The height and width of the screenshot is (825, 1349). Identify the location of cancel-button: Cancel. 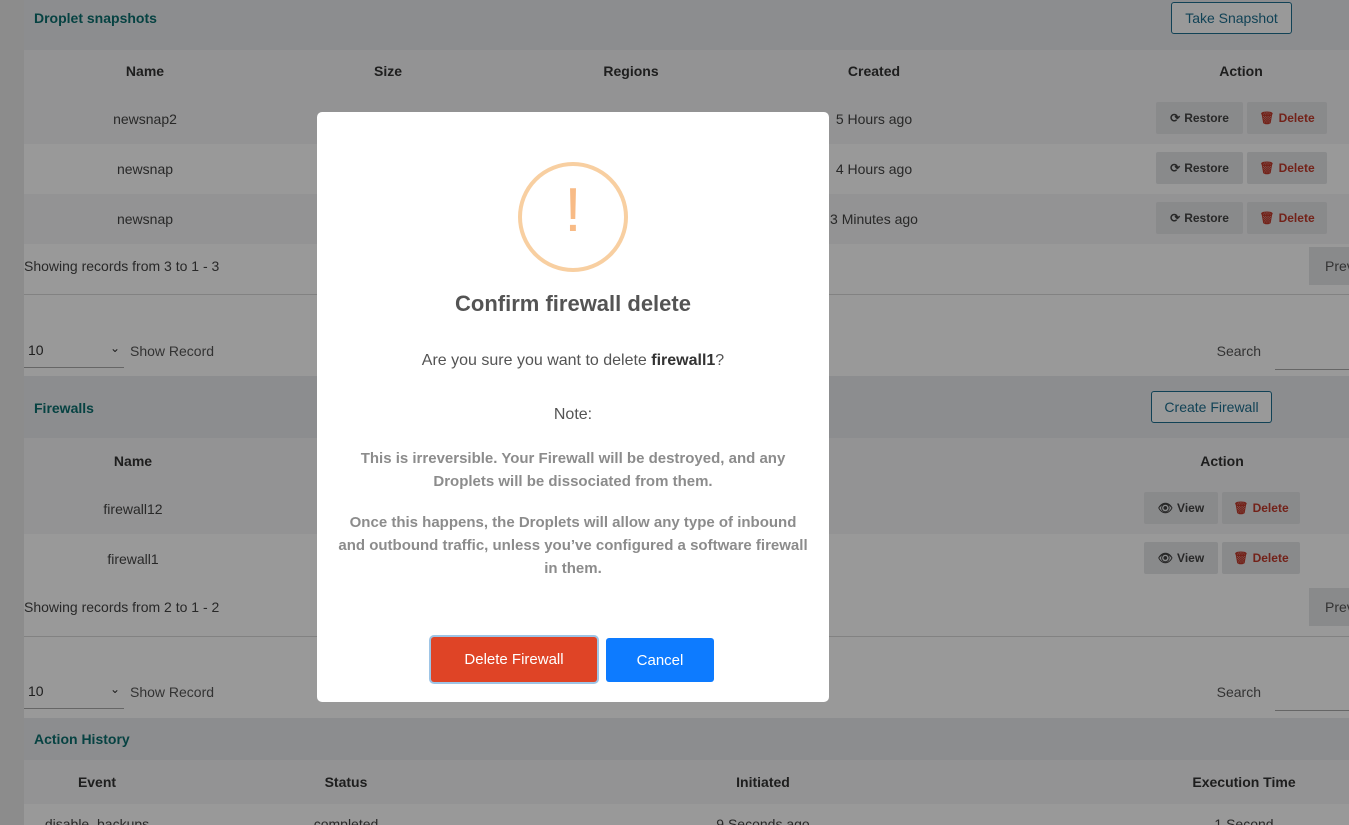
(660, 660).